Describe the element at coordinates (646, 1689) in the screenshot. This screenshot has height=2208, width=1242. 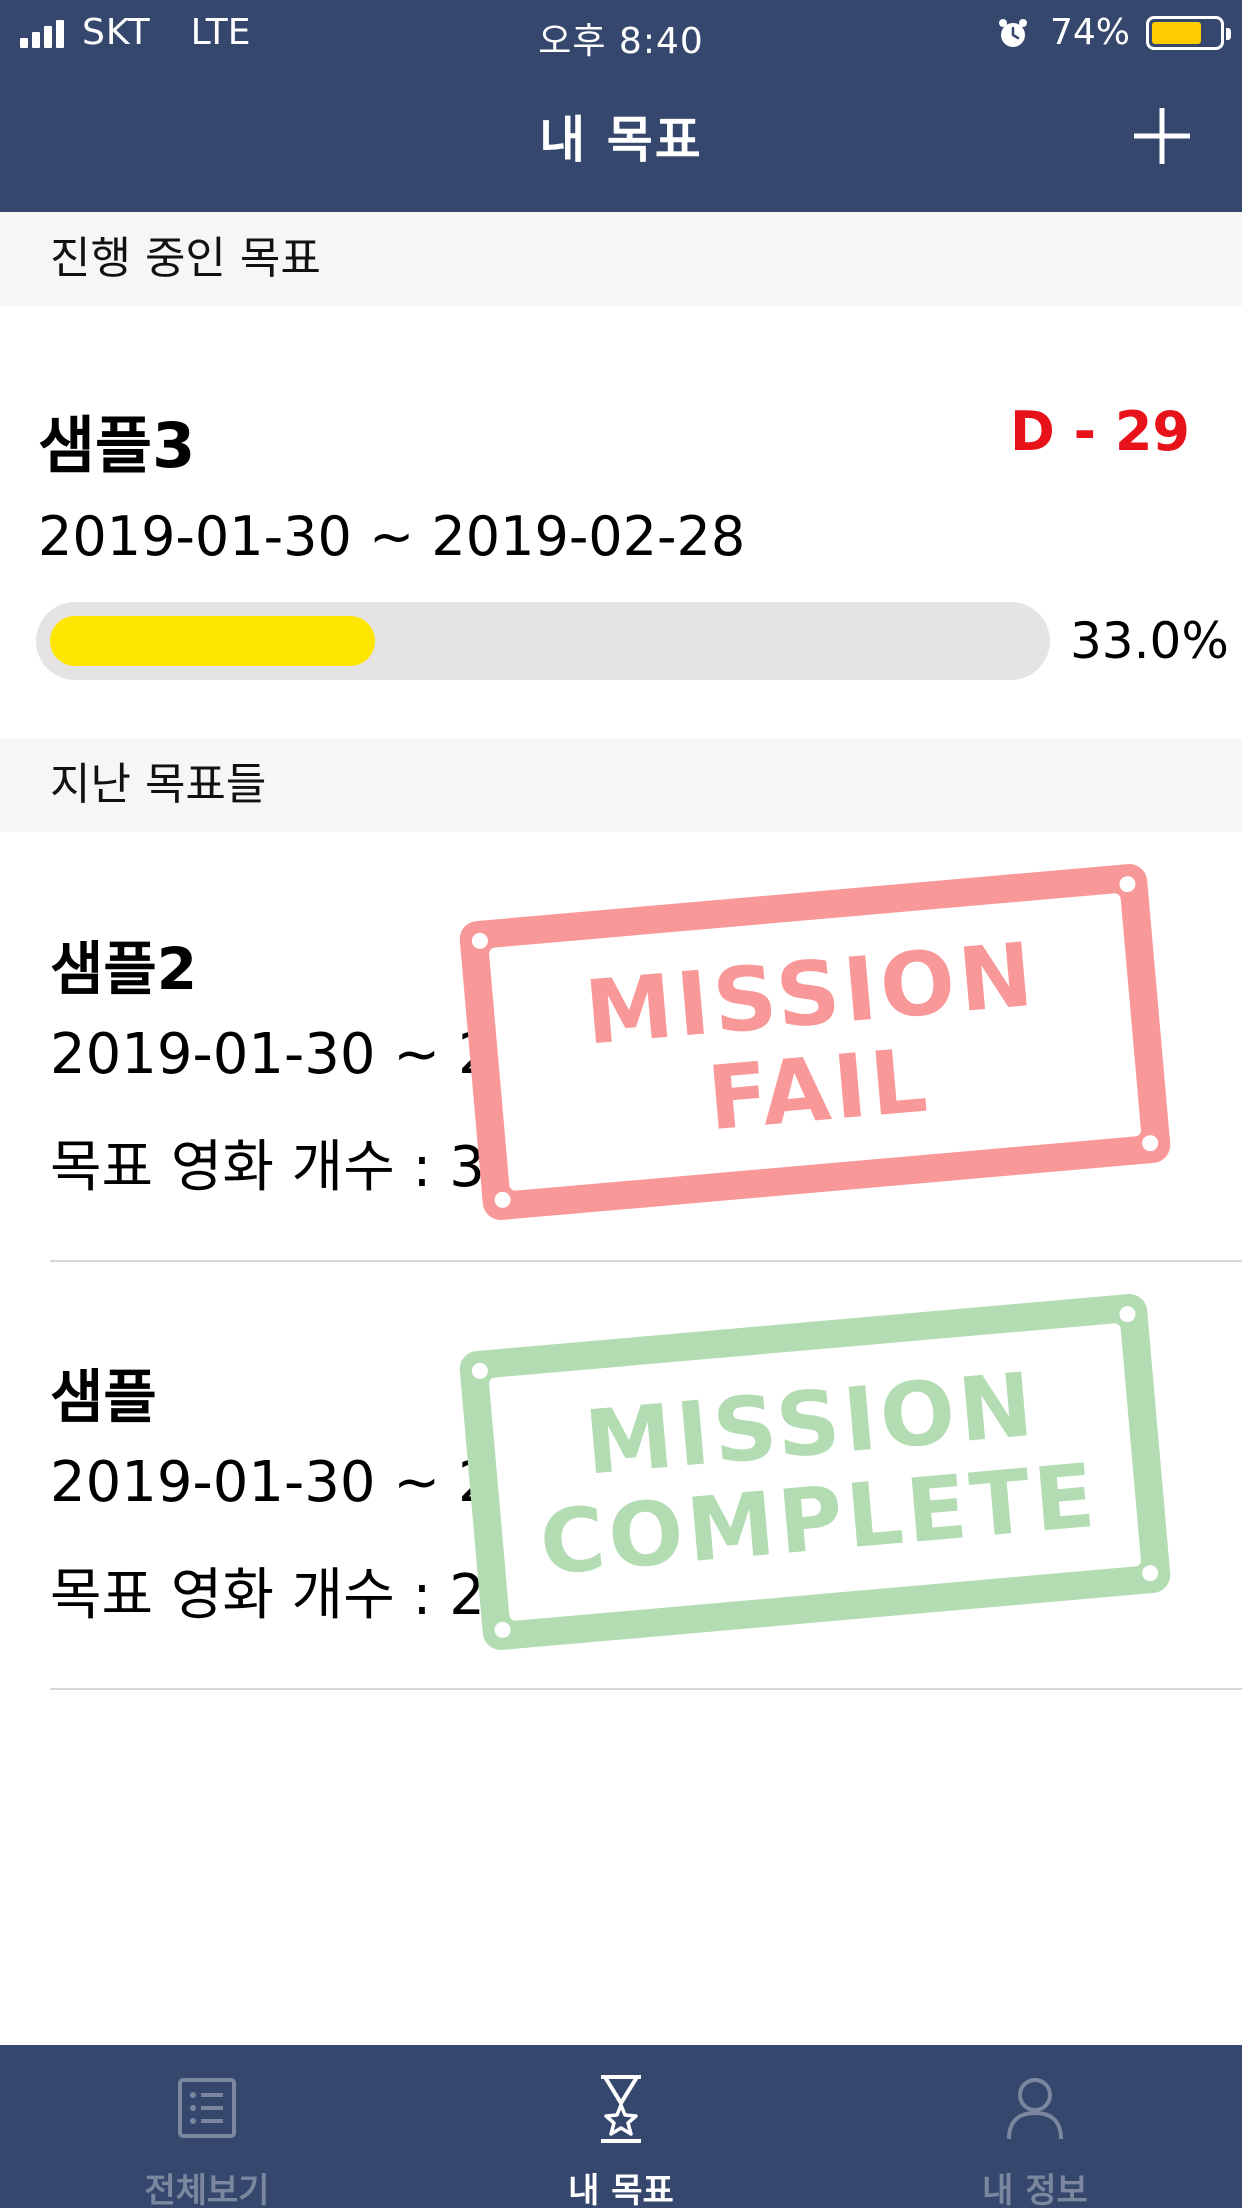
I see `divider` at that location.